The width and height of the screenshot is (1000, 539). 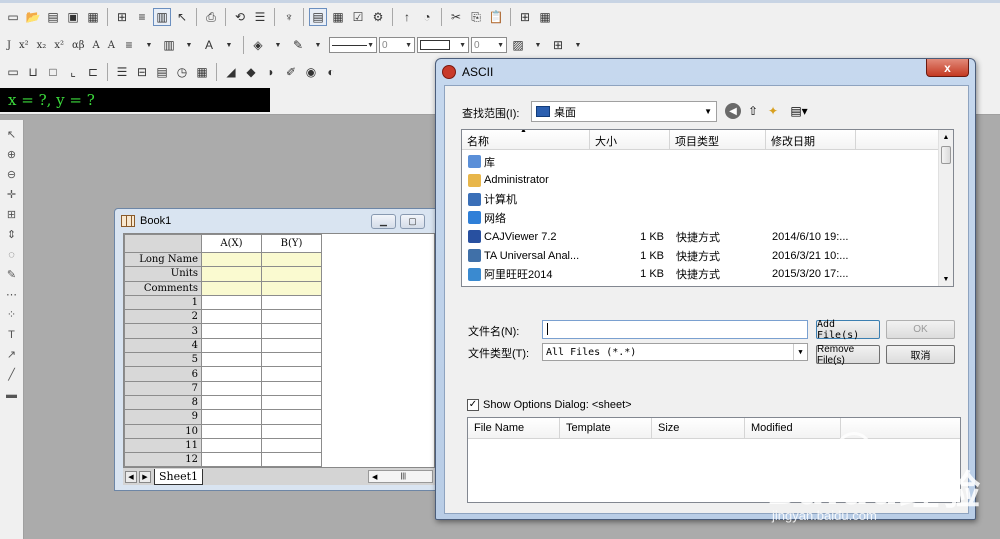 What do you see at coordinates (162, 17) in the screenshot?
I see `import-multiple-ascii-icon: ▥` at bounding box center [162, 17].